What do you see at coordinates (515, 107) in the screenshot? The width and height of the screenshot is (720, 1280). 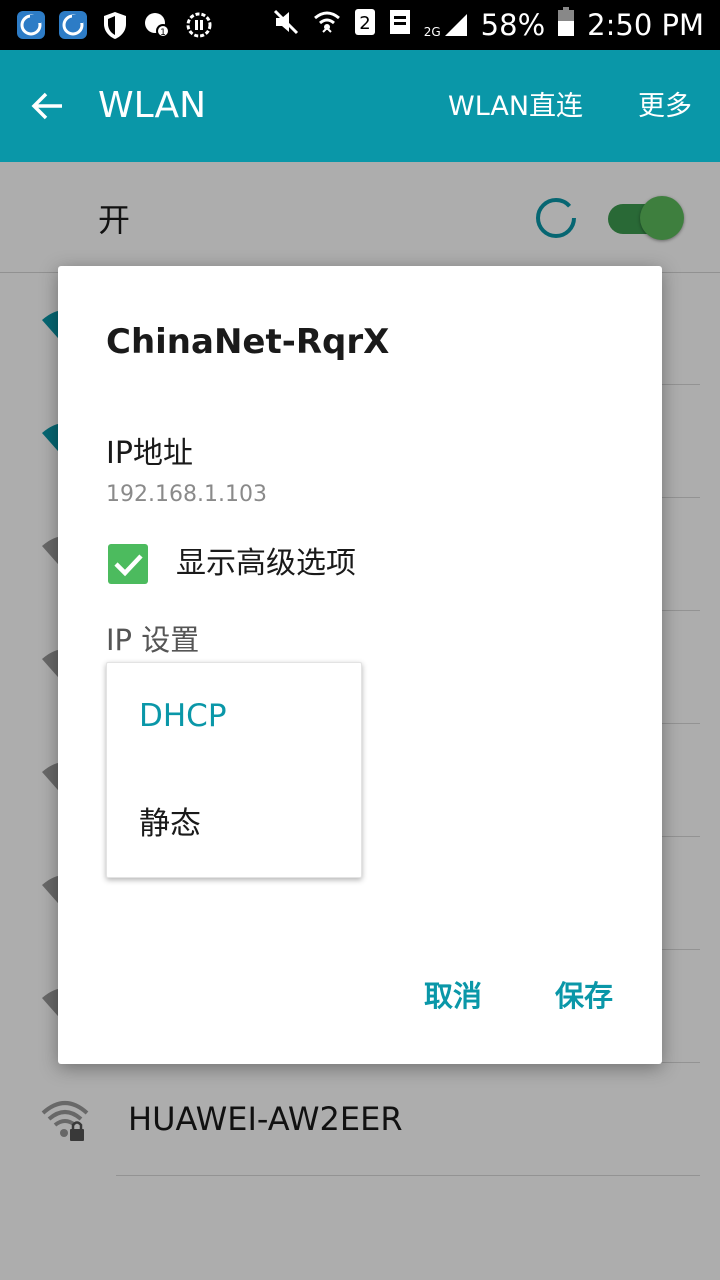 I see `wlan-direct-button: WLAN直连` at bounding box center [515, 107].